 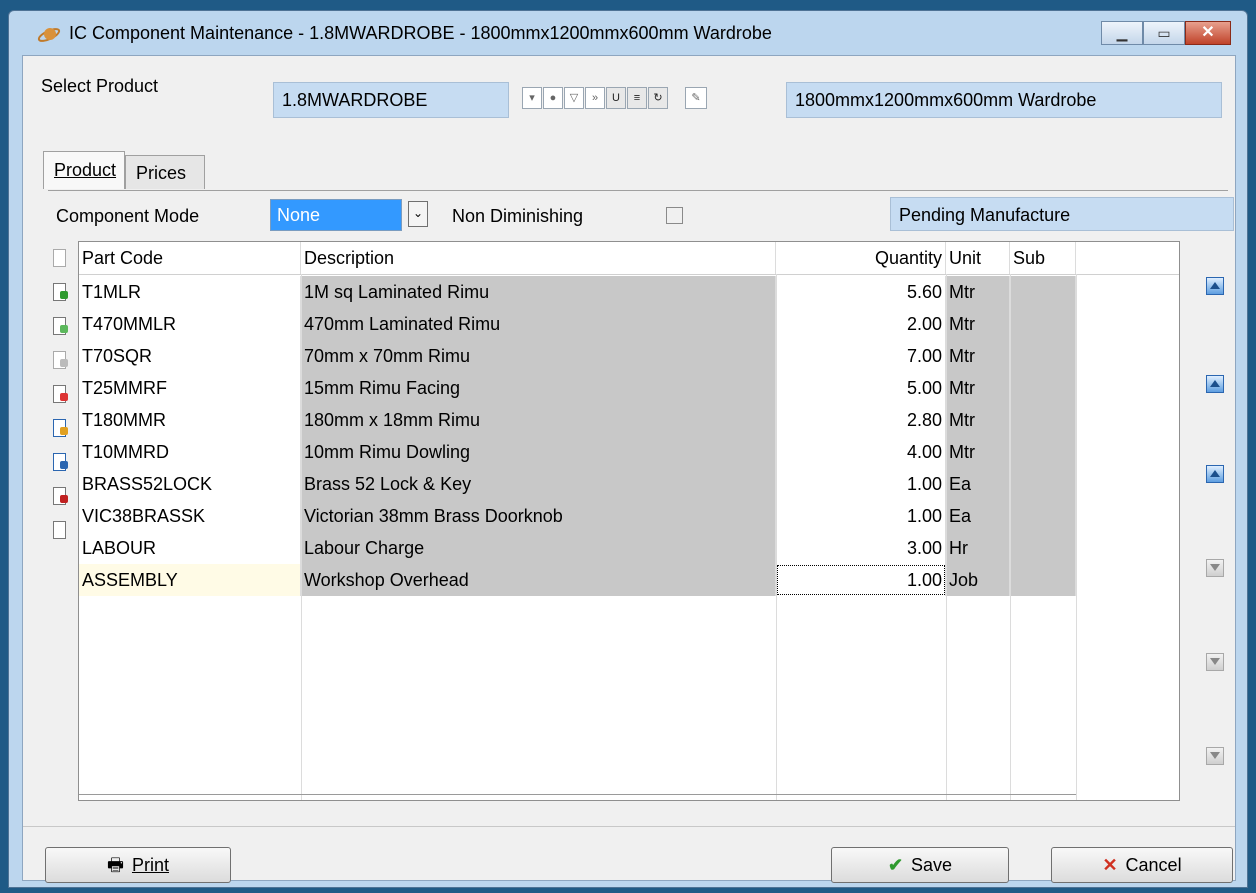 I want to click on maximize-button: ▭, so click(x=1164, y=33).